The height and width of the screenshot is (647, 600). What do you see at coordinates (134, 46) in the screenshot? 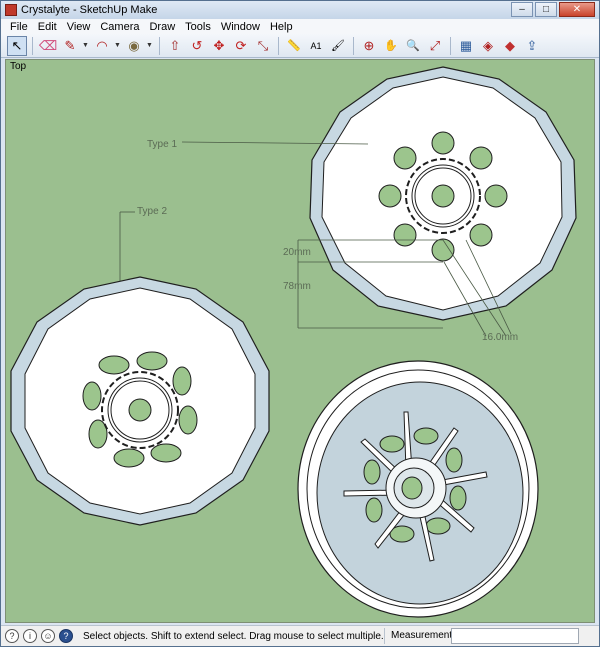
I see `paint-bucket-tool-icon: ◉` at bounding box center [134, 46].